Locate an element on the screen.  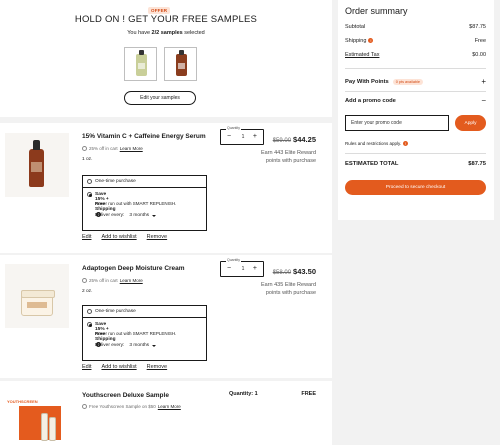
product-size: 2 oz. is located at coordinates (87, 291).